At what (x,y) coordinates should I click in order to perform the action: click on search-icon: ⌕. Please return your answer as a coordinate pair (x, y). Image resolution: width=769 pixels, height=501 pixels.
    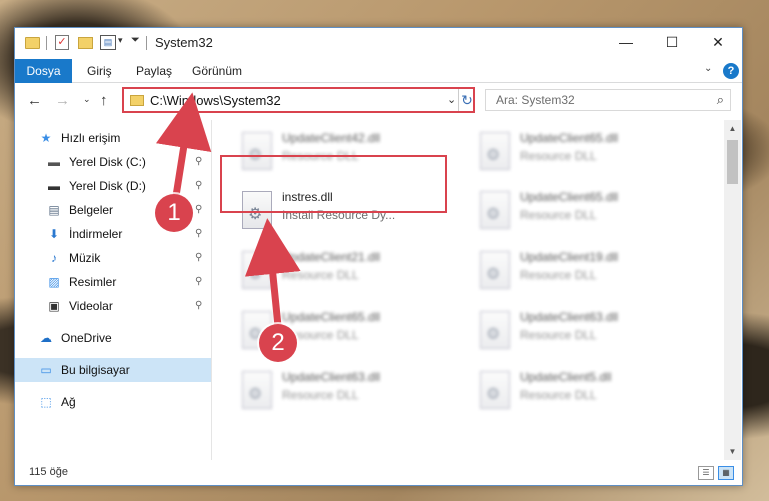
    Looking at the image, I should click on (720, 100).